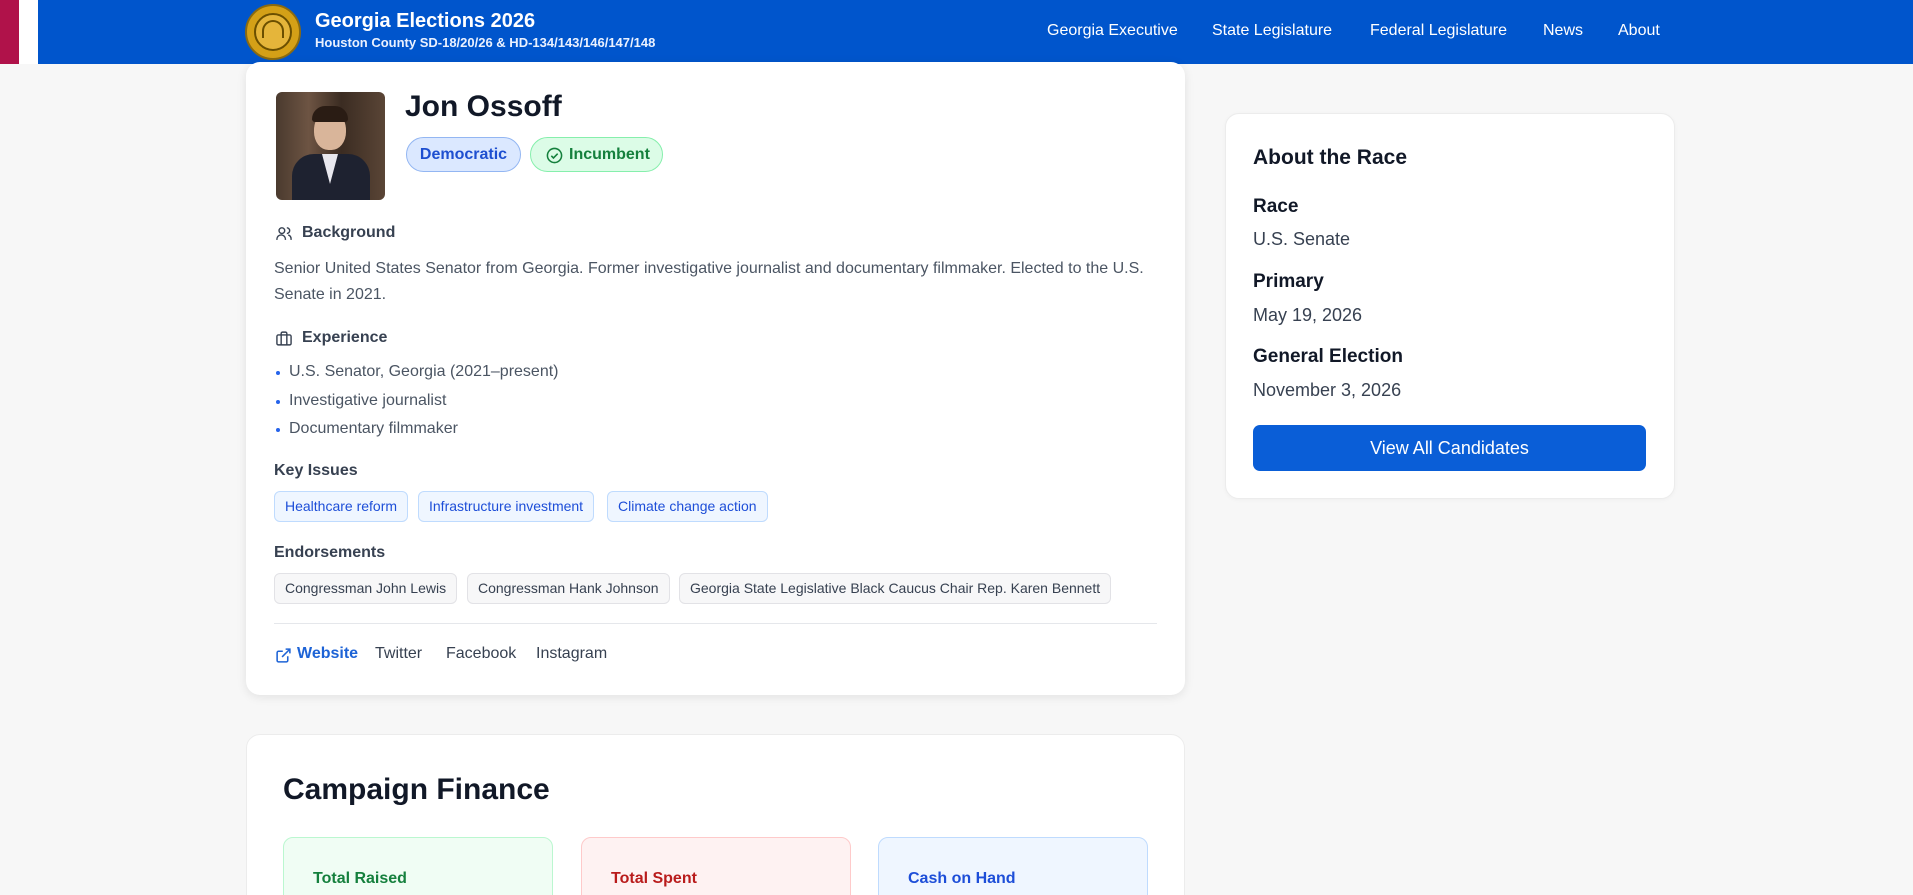 This screenshot has width=1913, height=895. Describe the element at coordinates (345, 337) in the screenshot. I see `experience-heading: Experience` at that location.